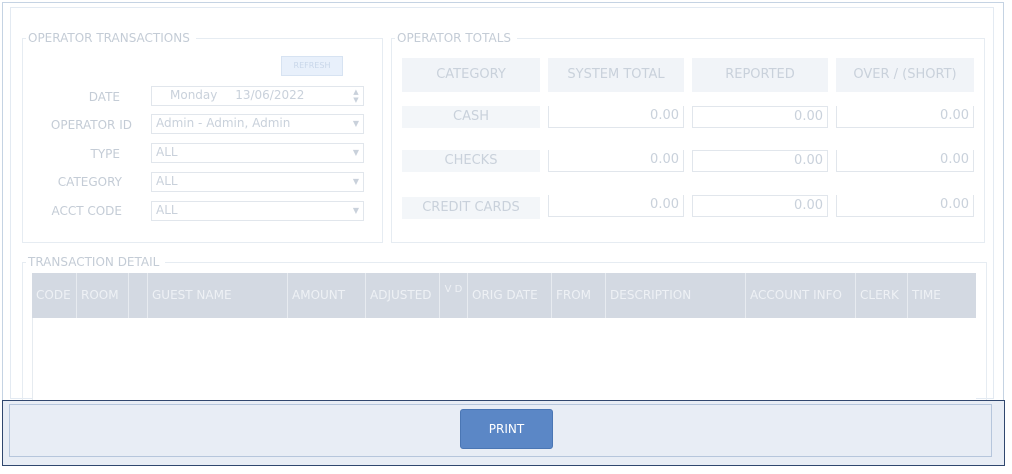  What do you see at coordinates (223, 123) in the screenshot?
I see `operator-id-value: Admin - Admin, Admin` at bounding box center [223, 123].